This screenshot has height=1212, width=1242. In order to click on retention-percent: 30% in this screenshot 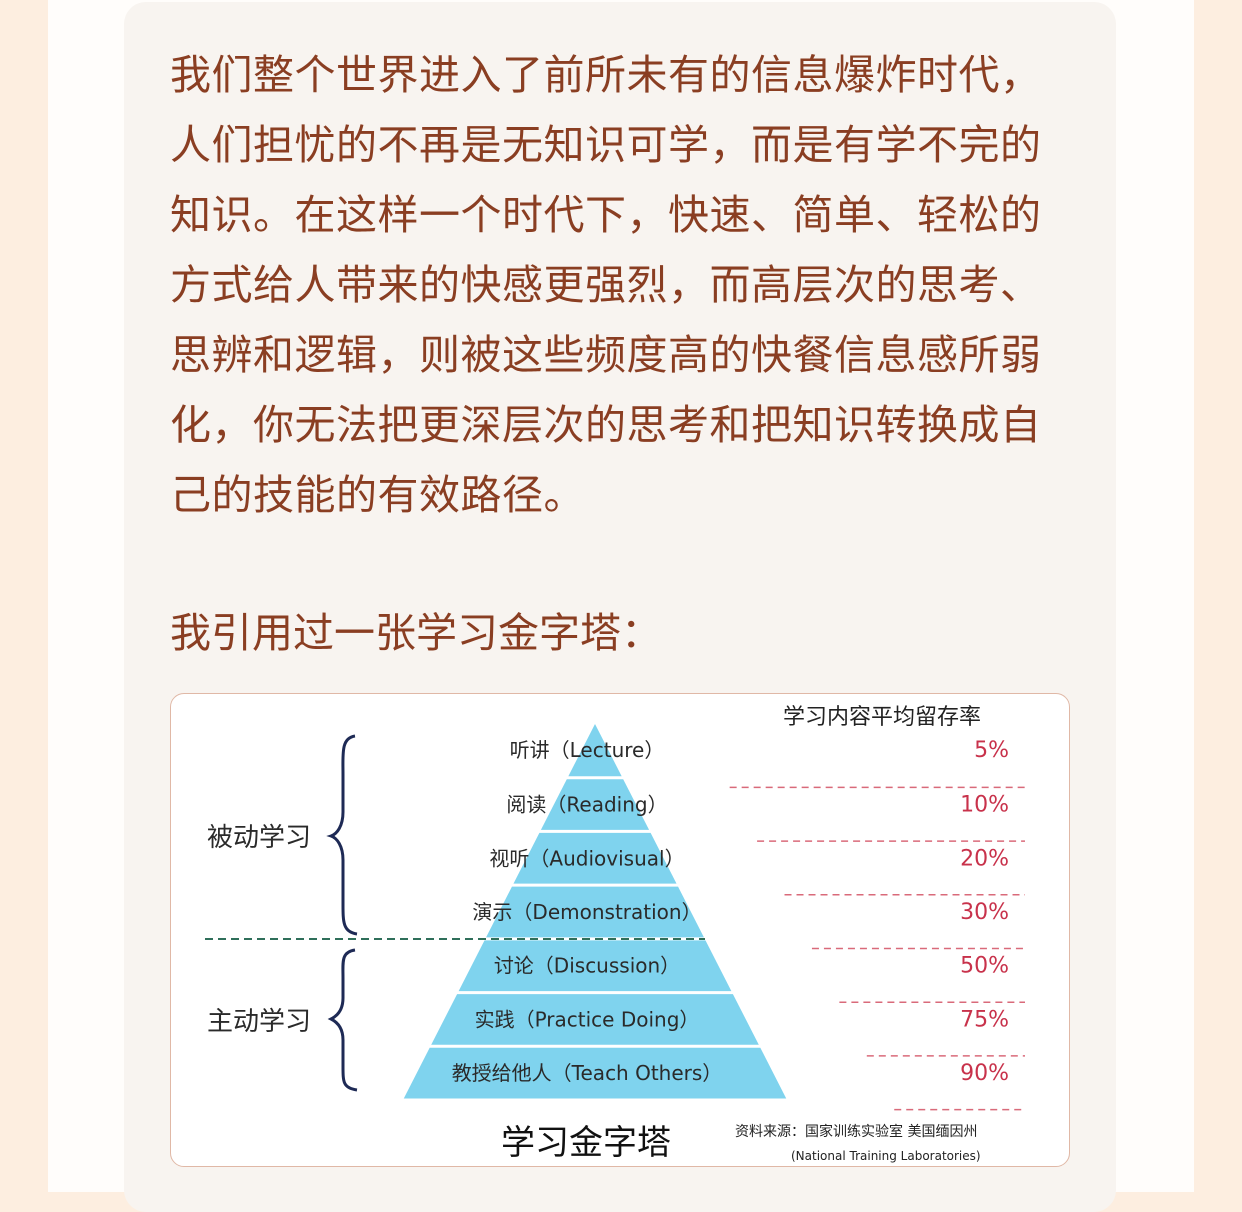, I will do `click(984, 912)`.